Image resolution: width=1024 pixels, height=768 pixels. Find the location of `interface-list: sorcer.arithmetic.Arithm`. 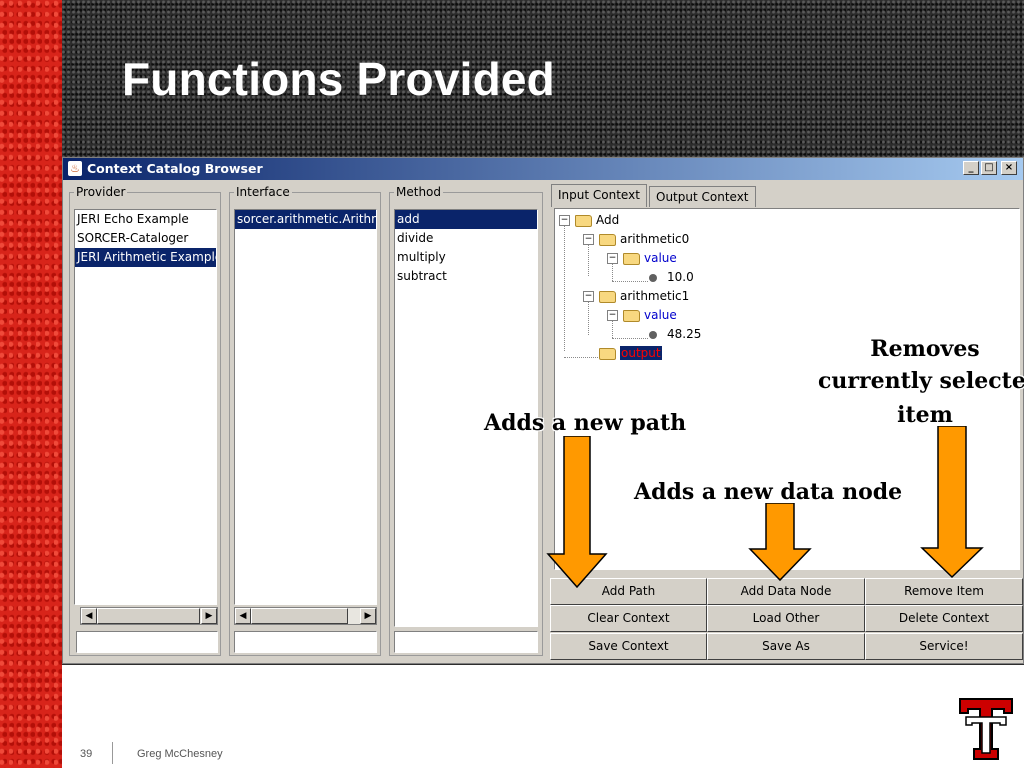

interface-list: sorcer.arithmetic.Arithm is located at coordinates (305, 407).